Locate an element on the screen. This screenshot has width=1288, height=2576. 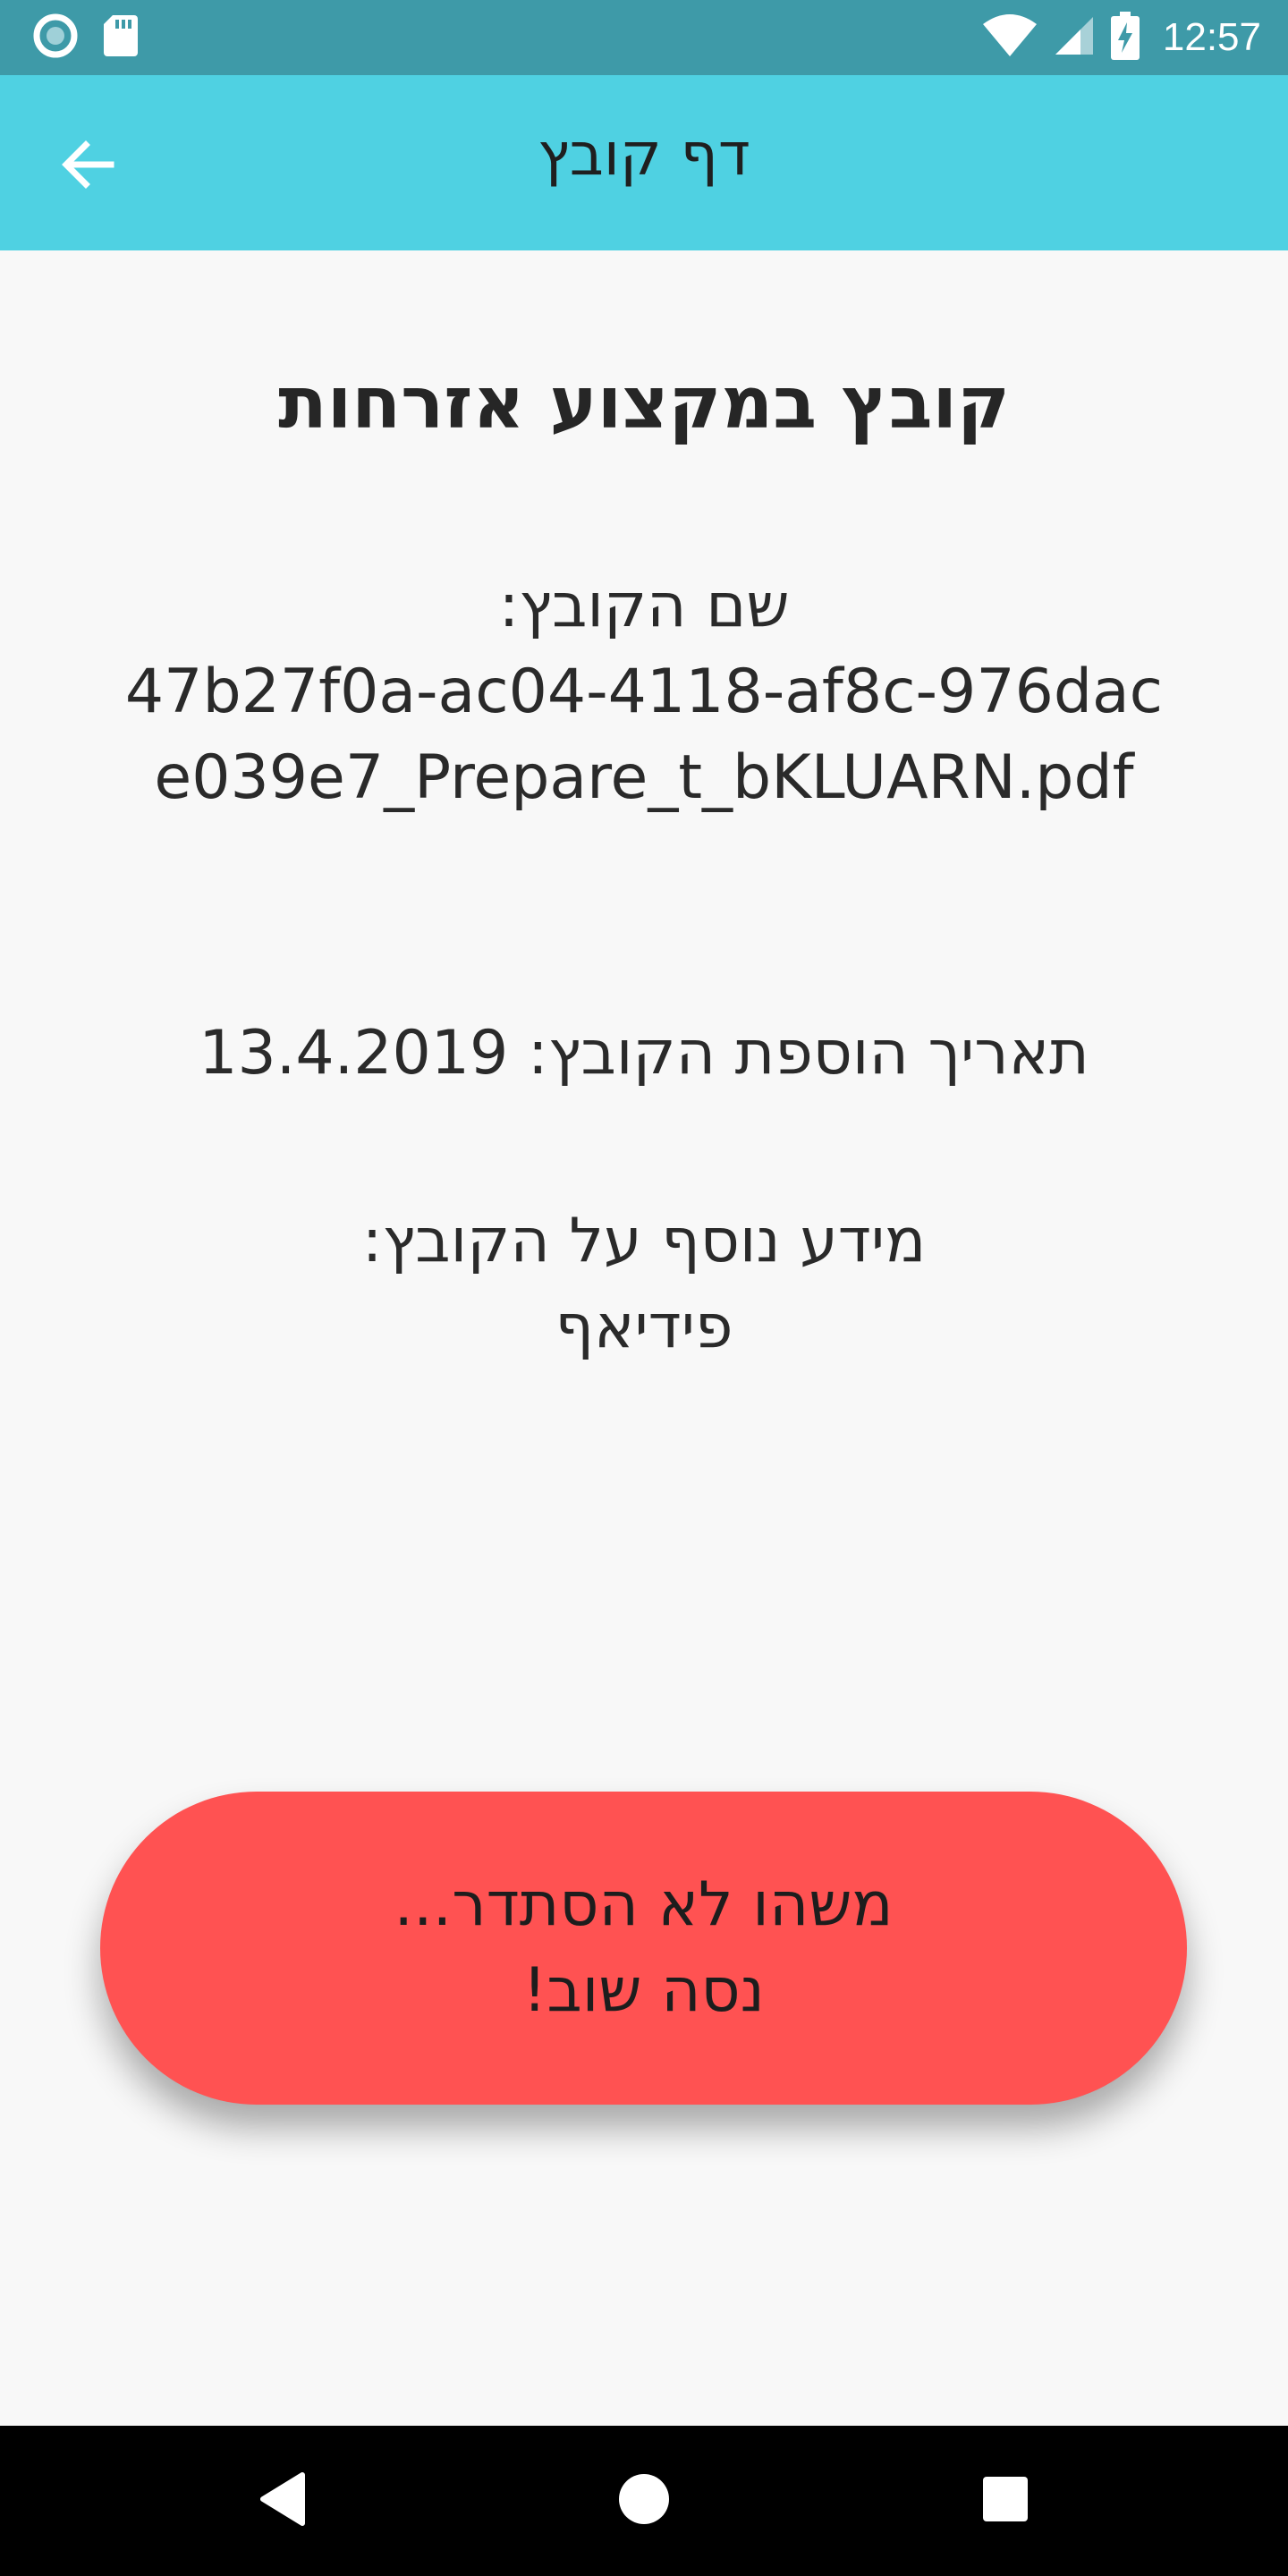
status-bar: 12:57 is located at coordinates (644, 37).